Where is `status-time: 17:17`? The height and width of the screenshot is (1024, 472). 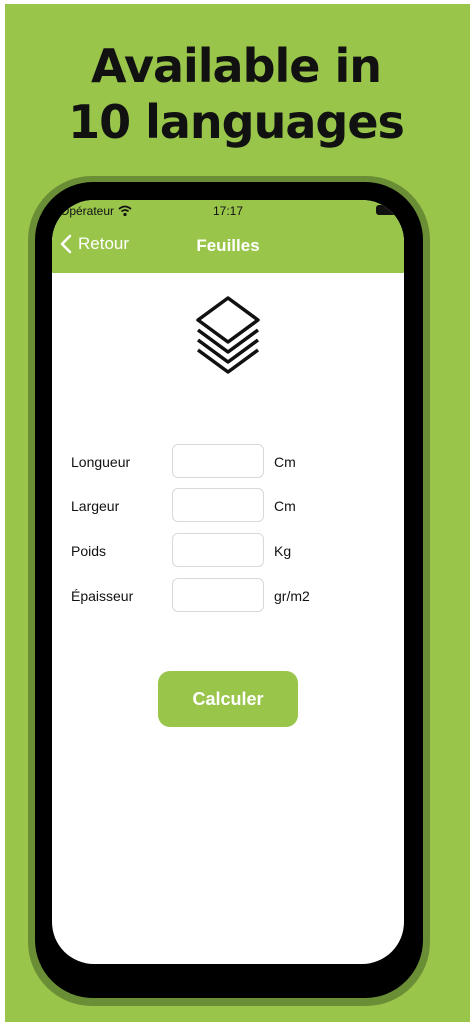 status-time: 17:17 is located at coordinates (228, 211).